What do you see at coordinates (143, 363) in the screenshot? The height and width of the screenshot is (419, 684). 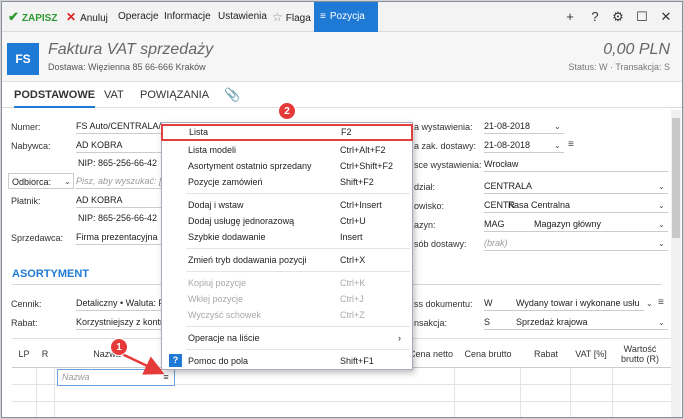 I see `annotation-arrow` at bounding box center [143, 363].